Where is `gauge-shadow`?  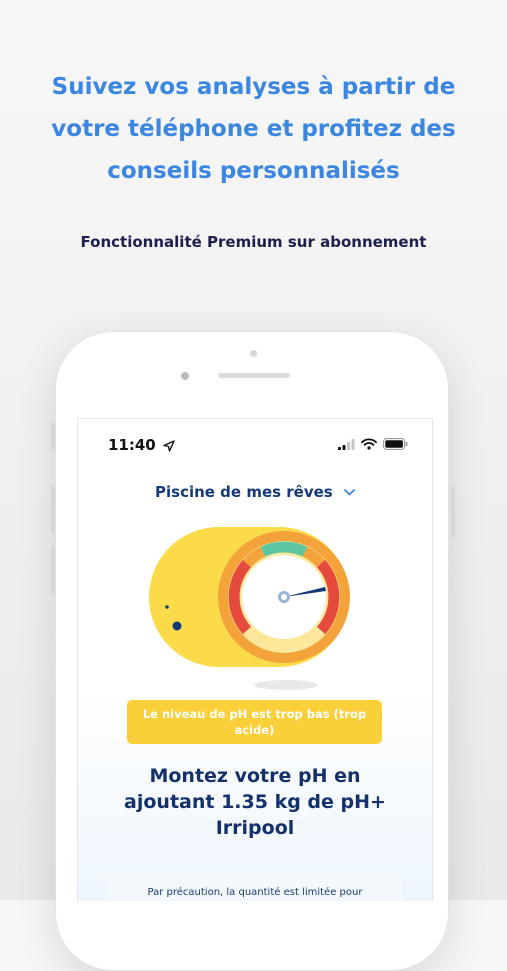 gauge-shadow is located at coordinates (286, 685).